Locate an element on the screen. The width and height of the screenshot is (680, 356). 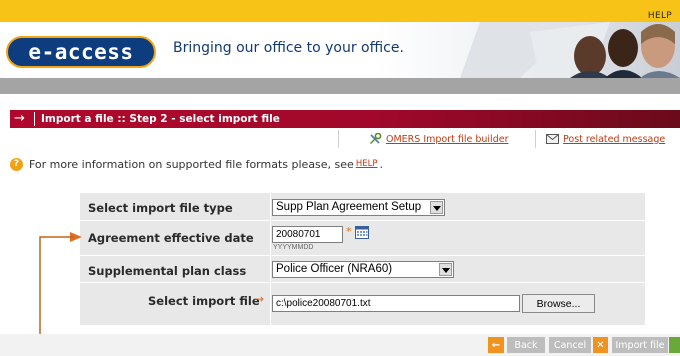
info-suffix: . is located at coordinates (381, 164).